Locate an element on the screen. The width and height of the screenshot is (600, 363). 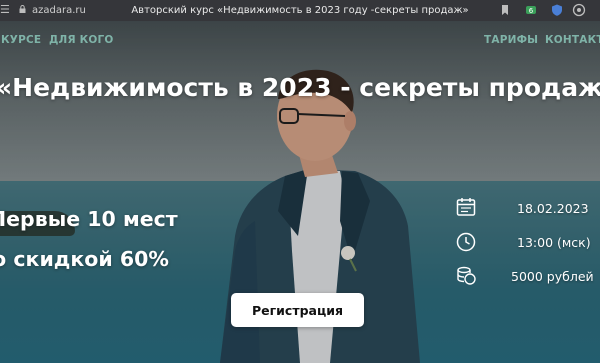
svg-text: 6 is located at coordinates (531, 11).